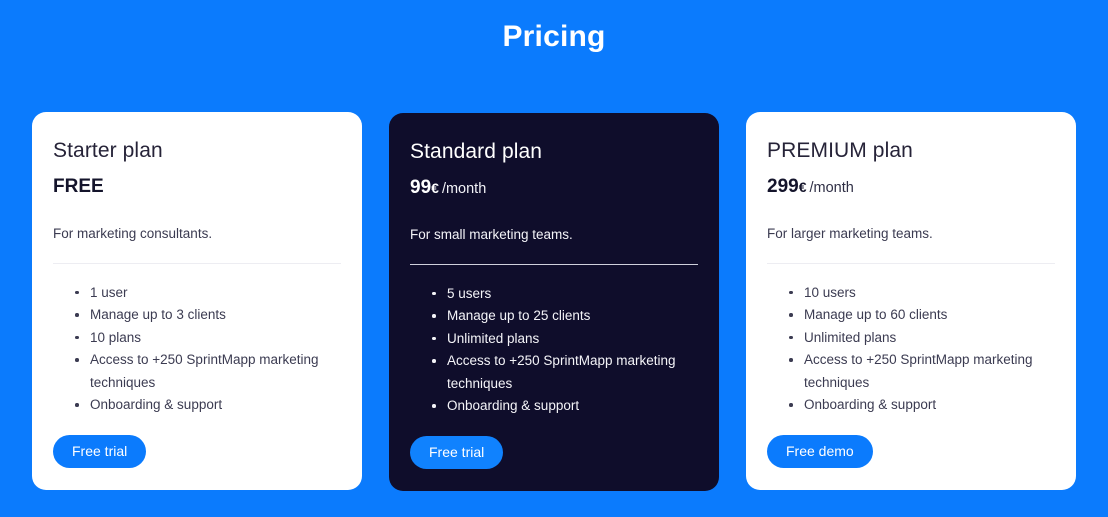 This screenshot has width=1108, height=517. Describe the element at coordinates (783, 187) in the screenshot. I see `price-amount: 299` at that location.